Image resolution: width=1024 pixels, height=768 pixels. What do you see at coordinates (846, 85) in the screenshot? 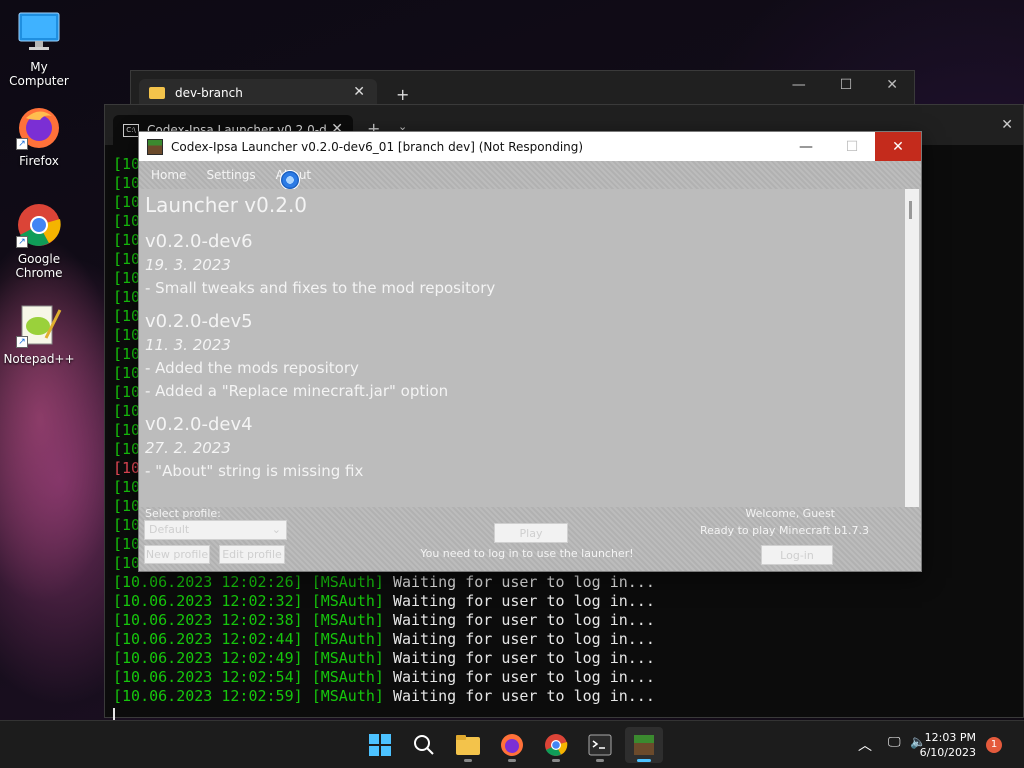
I see `maximize-icon: ☐` at bounding box center [846, 85].